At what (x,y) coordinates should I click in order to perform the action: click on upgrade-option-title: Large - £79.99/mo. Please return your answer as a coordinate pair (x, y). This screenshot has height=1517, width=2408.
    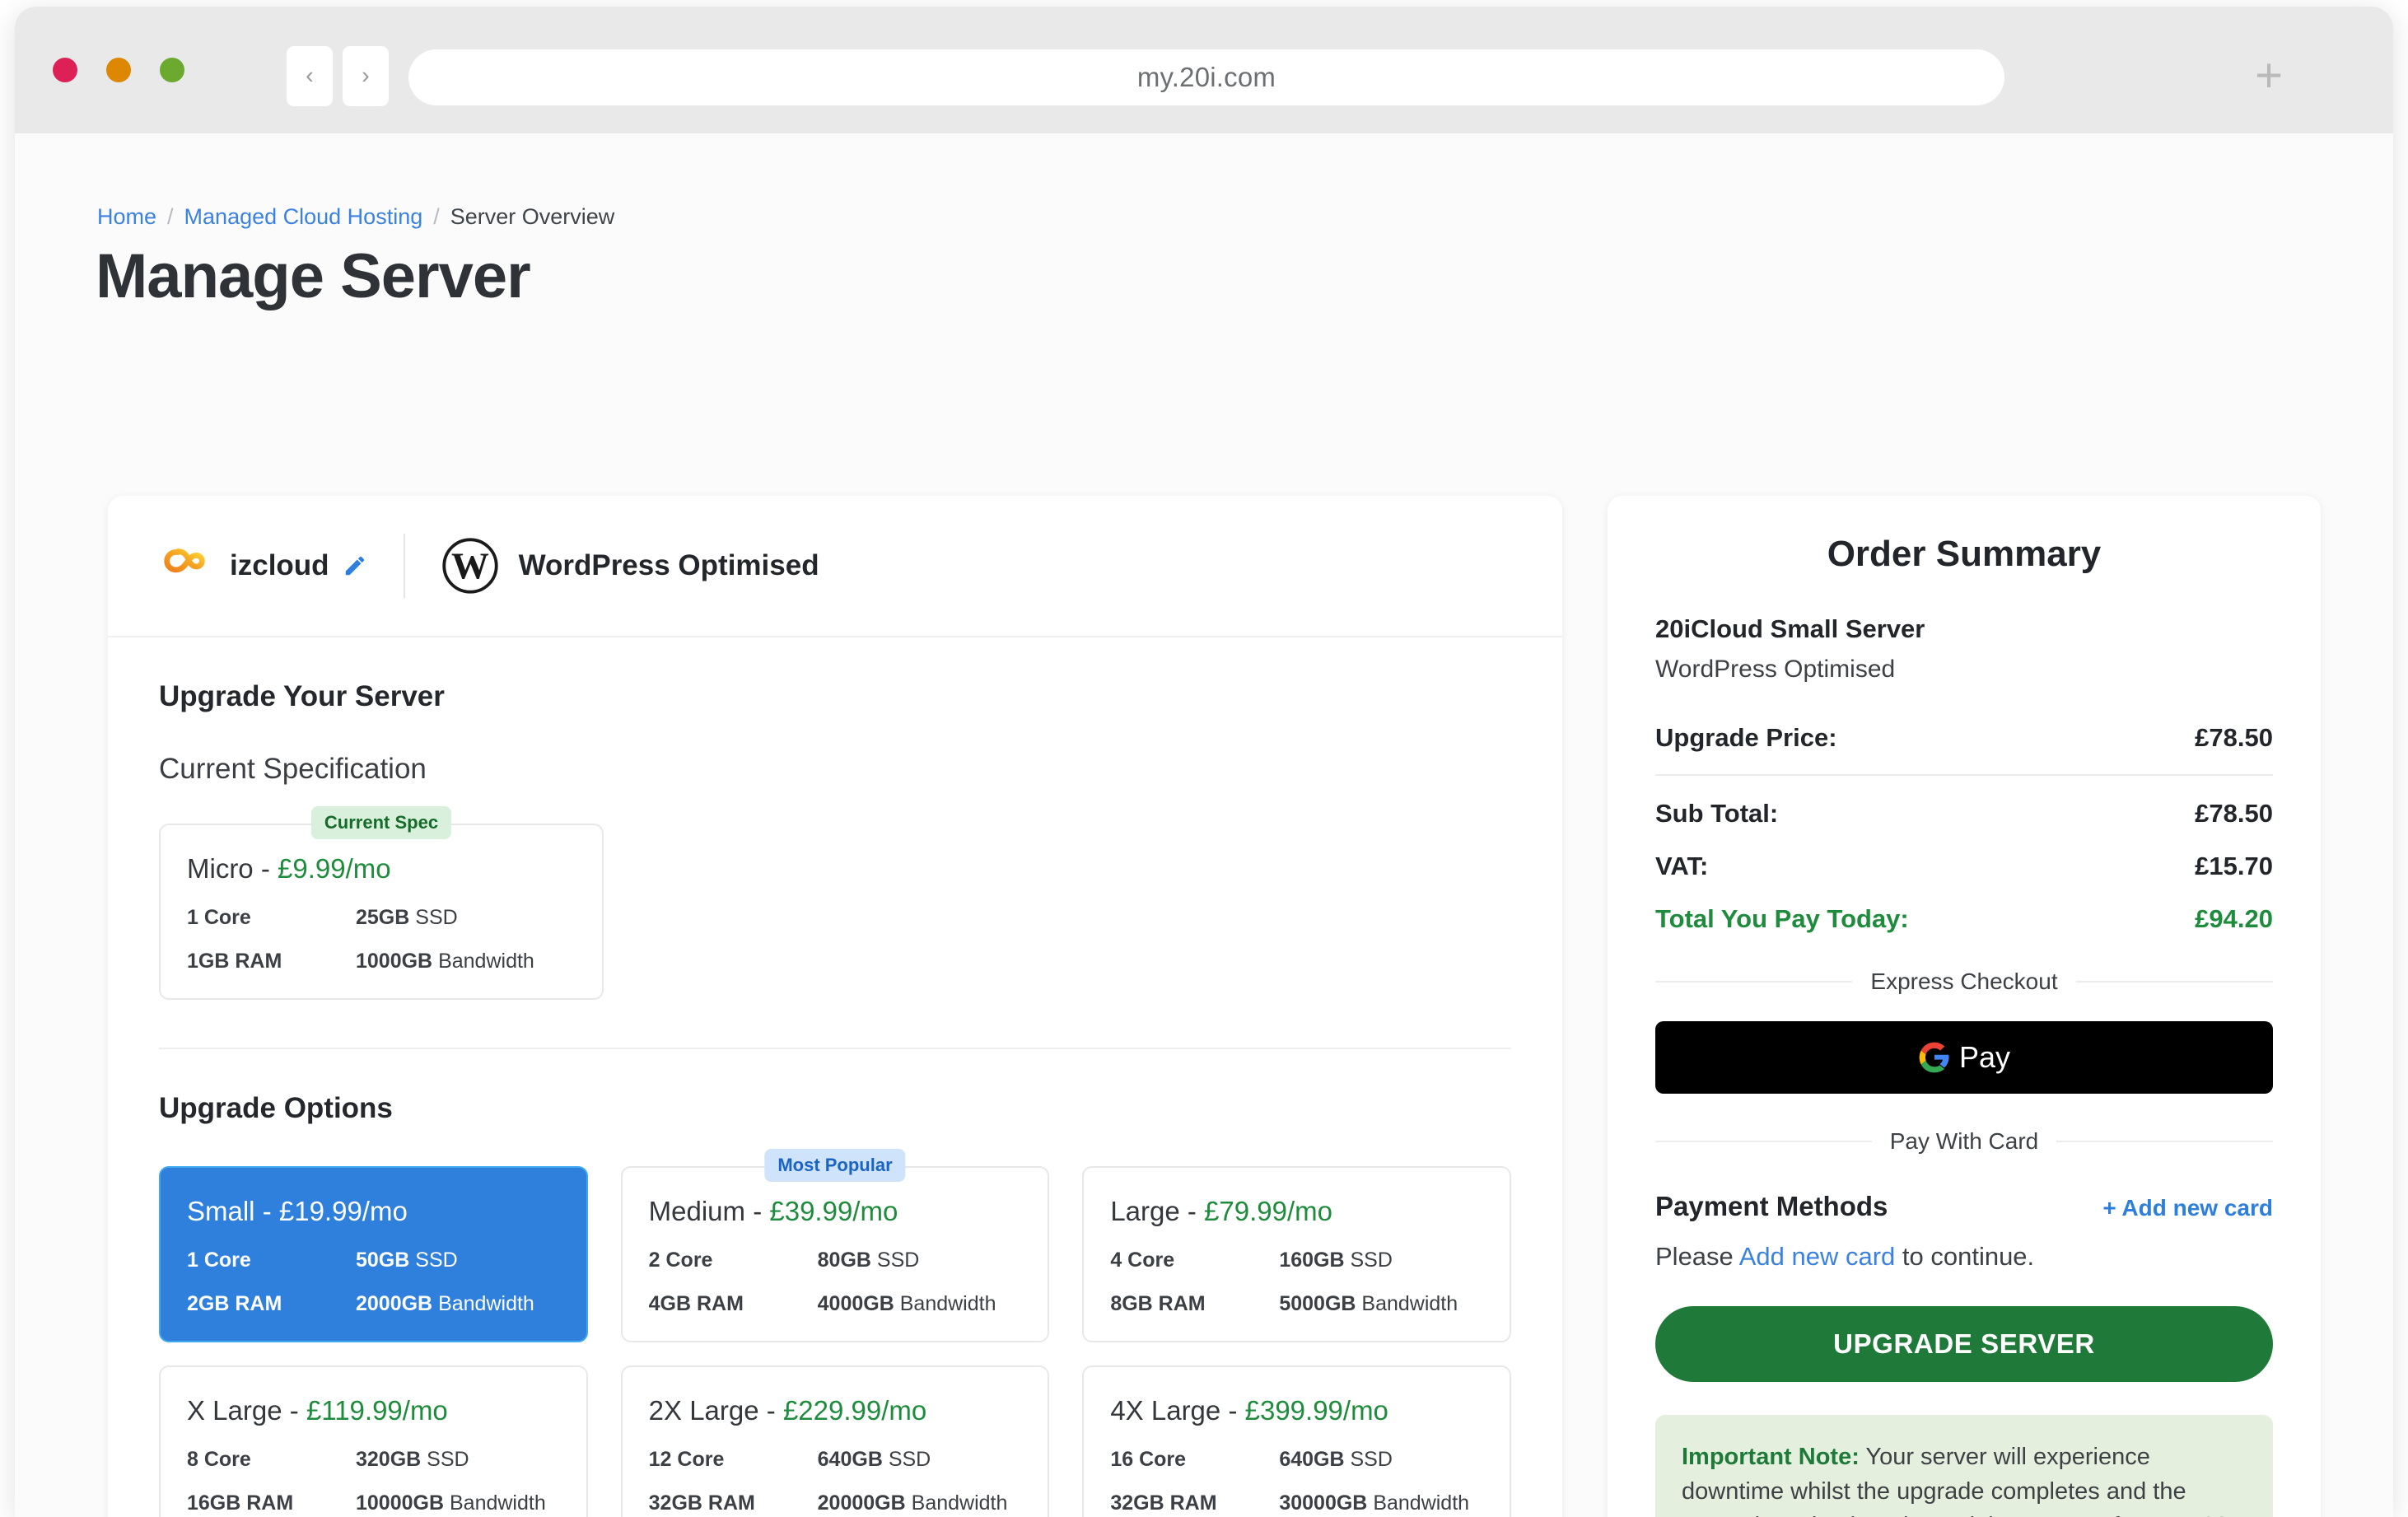
    Looking at the image, I should click on (1296, 1211).